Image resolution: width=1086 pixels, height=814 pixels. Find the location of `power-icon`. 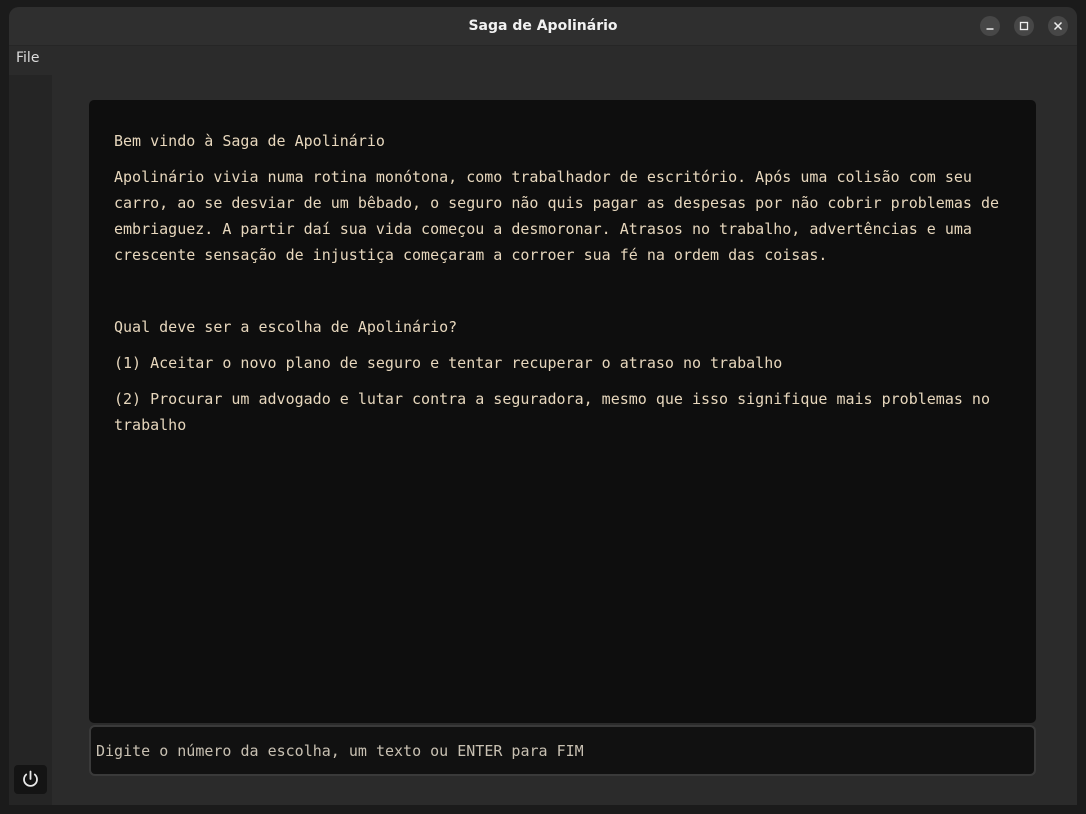

power-icon is located at coordinates (30, 778).